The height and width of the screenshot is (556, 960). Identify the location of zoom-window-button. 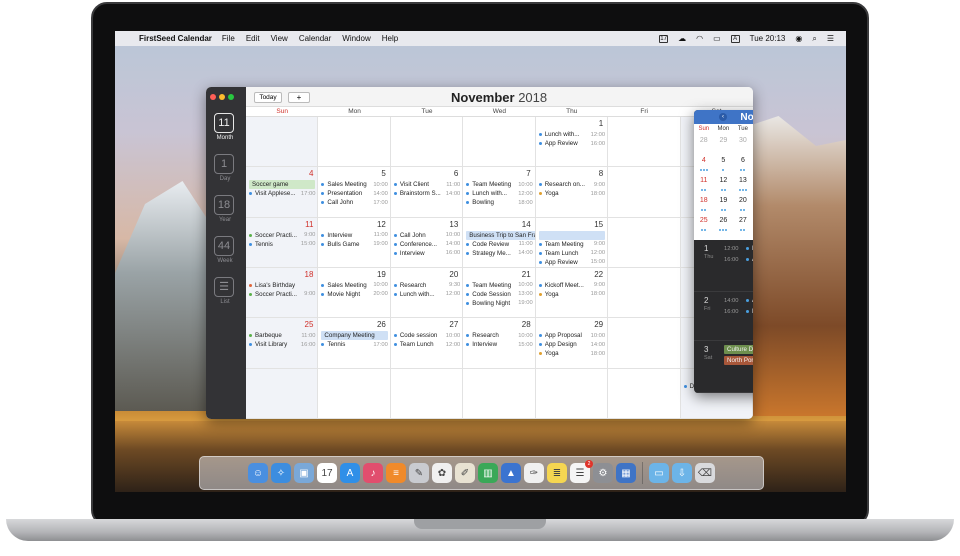
(231, 97).